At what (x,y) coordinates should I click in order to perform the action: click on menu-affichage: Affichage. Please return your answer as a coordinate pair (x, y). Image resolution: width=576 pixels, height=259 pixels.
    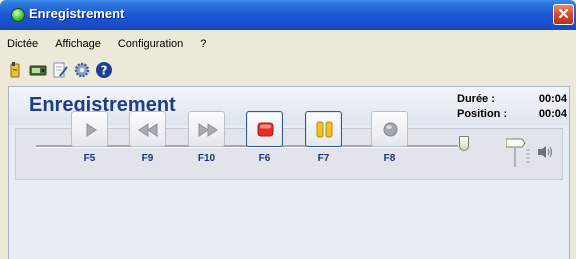
    Looking at the image, I should click on (78, 44).